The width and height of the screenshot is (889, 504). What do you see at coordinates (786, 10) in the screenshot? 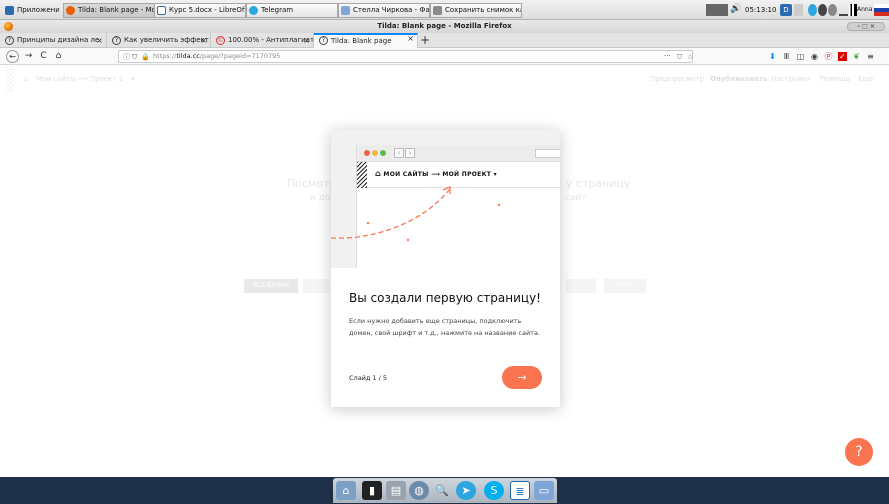
I see `notes-icon: D` at bounding box center [786, 10].